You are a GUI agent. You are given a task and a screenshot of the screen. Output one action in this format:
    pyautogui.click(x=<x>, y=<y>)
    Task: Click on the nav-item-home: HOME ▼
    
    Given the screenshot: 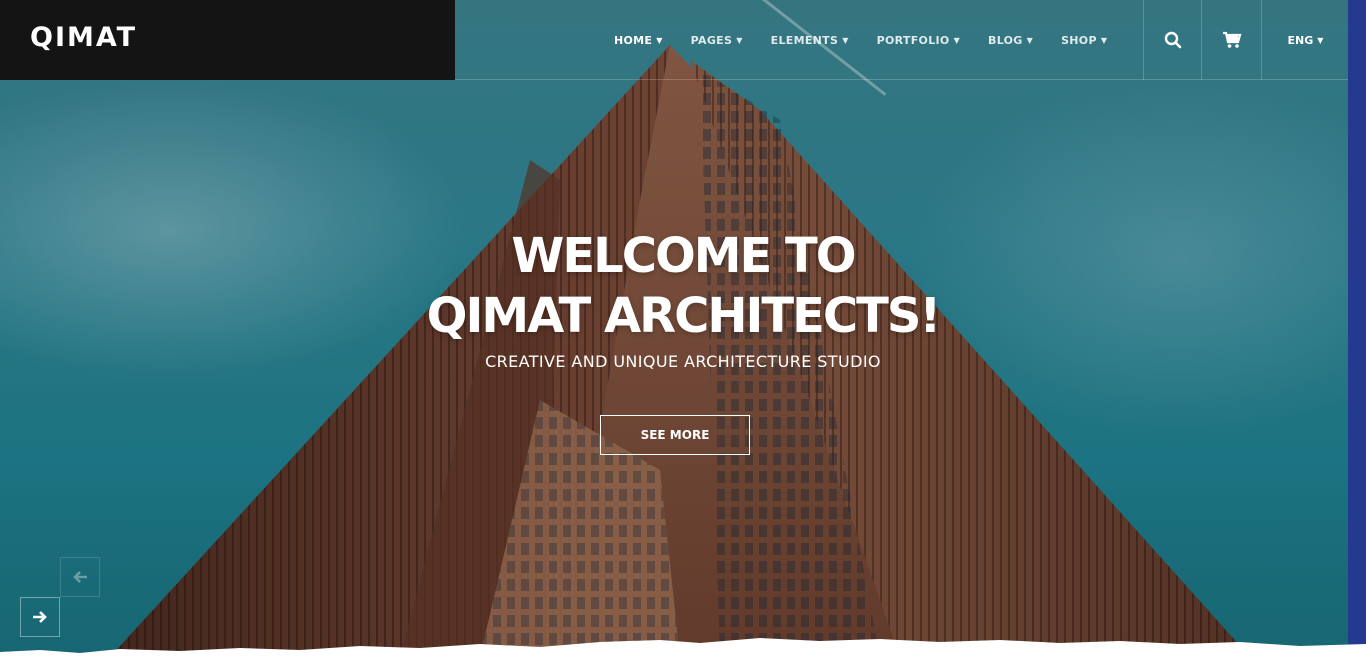 What is the action you would take?
    pyautogui.click(x=638, y=40)
    